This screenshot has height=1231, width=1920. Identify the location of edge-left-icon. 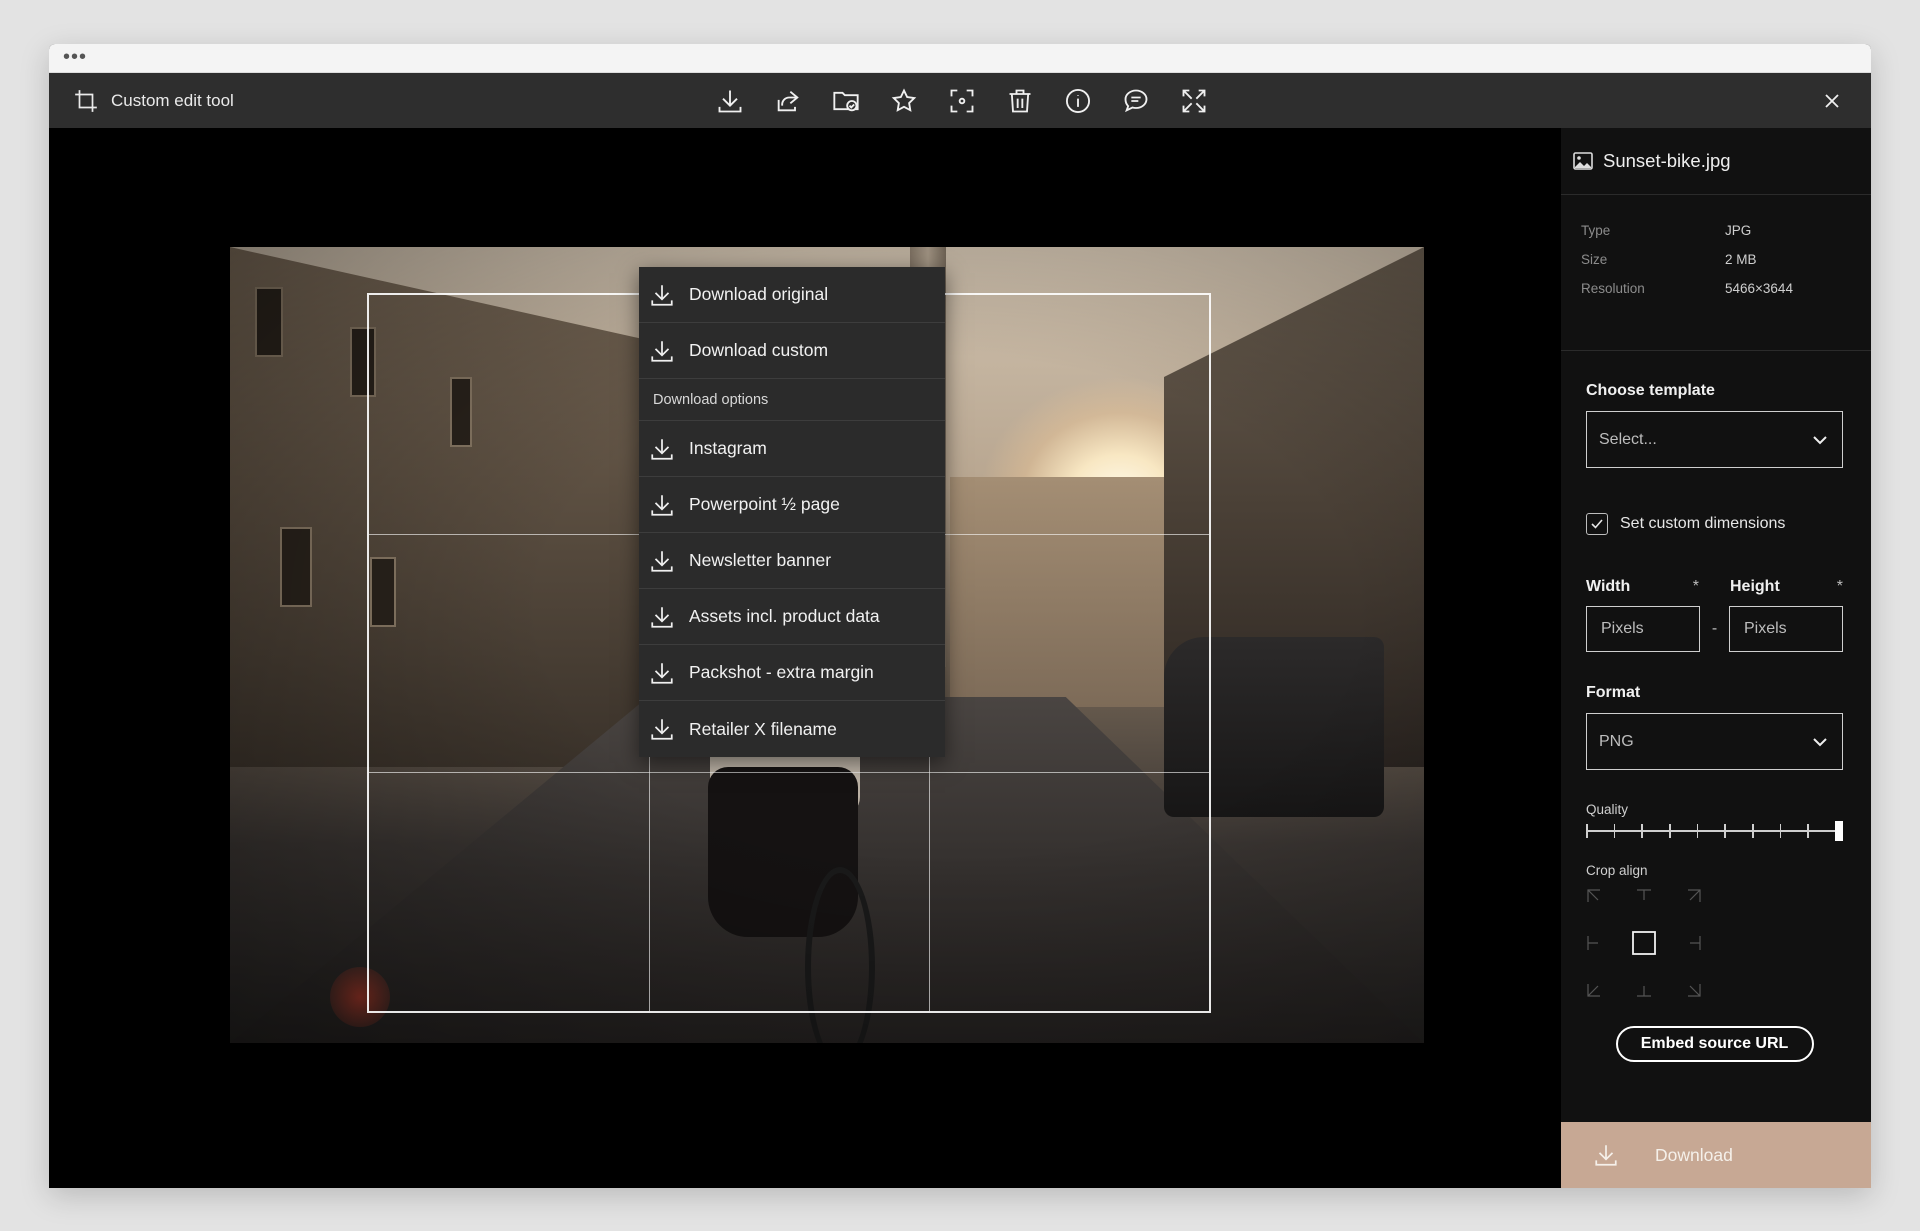
(1592, 943).